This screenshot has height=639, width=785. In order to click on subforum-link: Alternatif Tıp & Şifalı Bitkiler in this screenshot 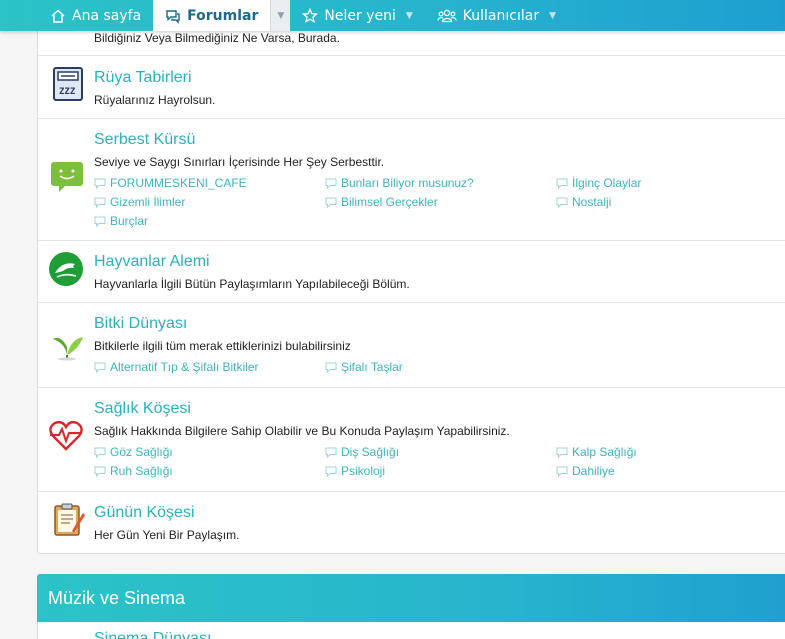, I will do `click(176, 367)`.